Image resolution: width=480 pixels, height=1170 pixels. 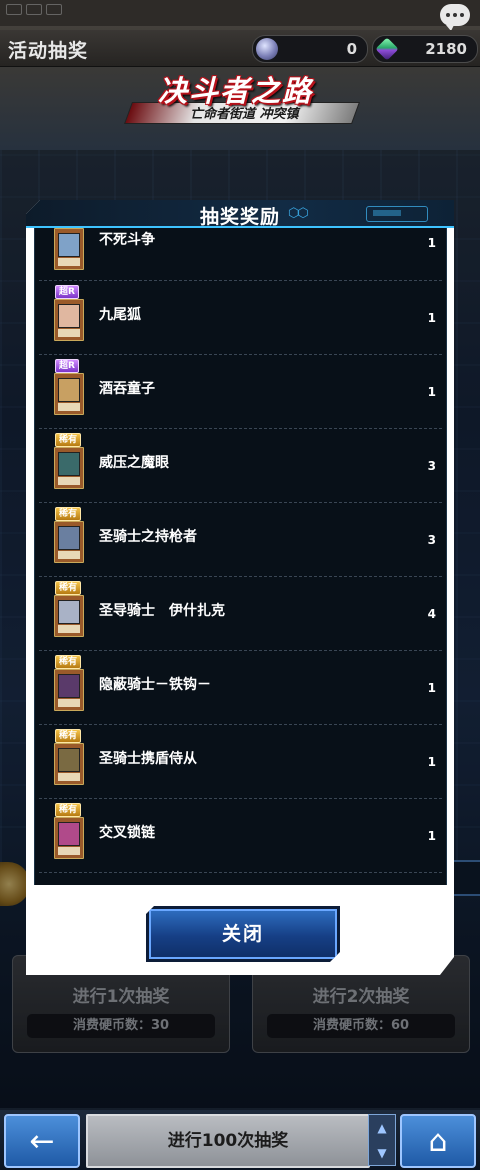 I want to click on card-name: 酒吞童子, so click(x=127, y=389).